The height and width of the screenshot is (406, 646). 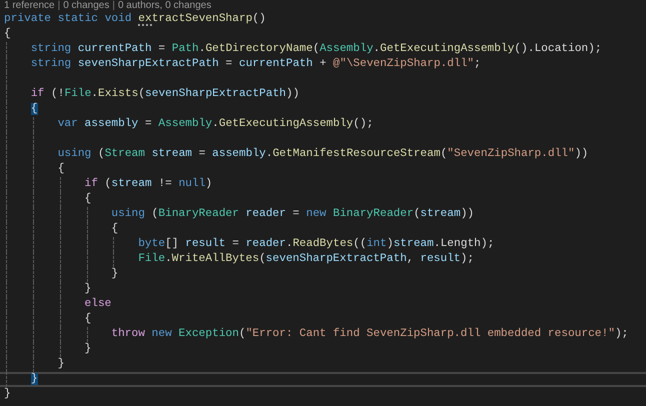 What do you see at coordinates (316, 244) in the screenshot?
I see `code-line: byte[] result = reader.ReadBytes((int)stream.Length);` at bounding box center [316, 244].